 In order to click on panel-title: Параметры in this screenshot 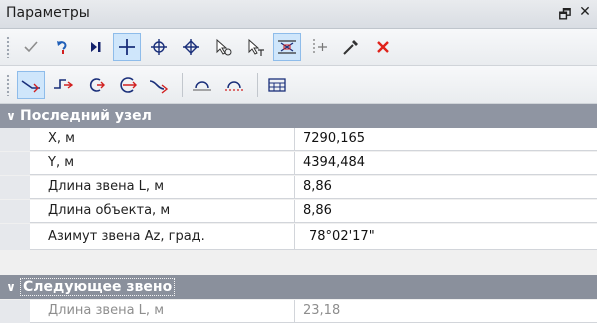, I will do `click(48, 13)`.